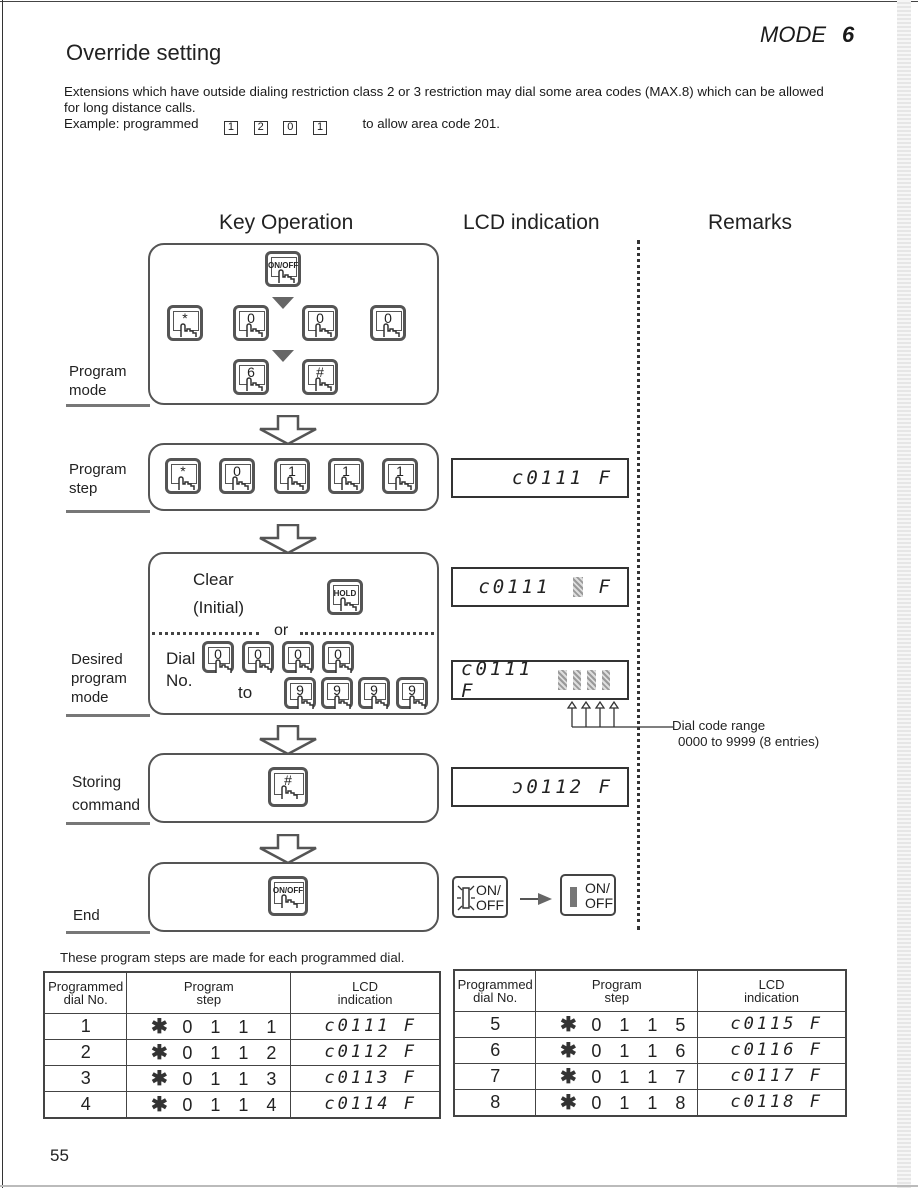  What do you see at coordinates (179, 680) in the screenshot?
I see `no-label: No.` at bounding box center [179, 680].